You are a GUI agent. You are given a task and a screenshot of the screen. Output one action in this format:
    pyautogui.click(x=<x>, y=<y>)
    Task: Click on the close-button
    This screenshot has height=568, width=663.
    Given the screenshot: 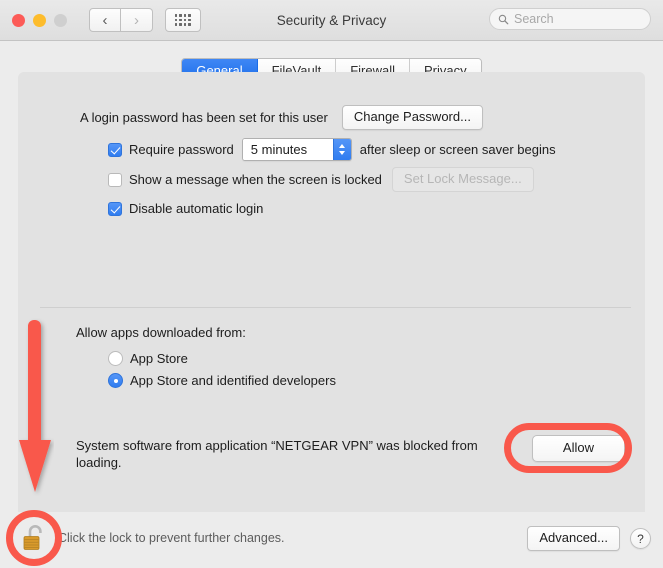 What is the action you would take?
    pyautogui.click(x=18, y=20)
    